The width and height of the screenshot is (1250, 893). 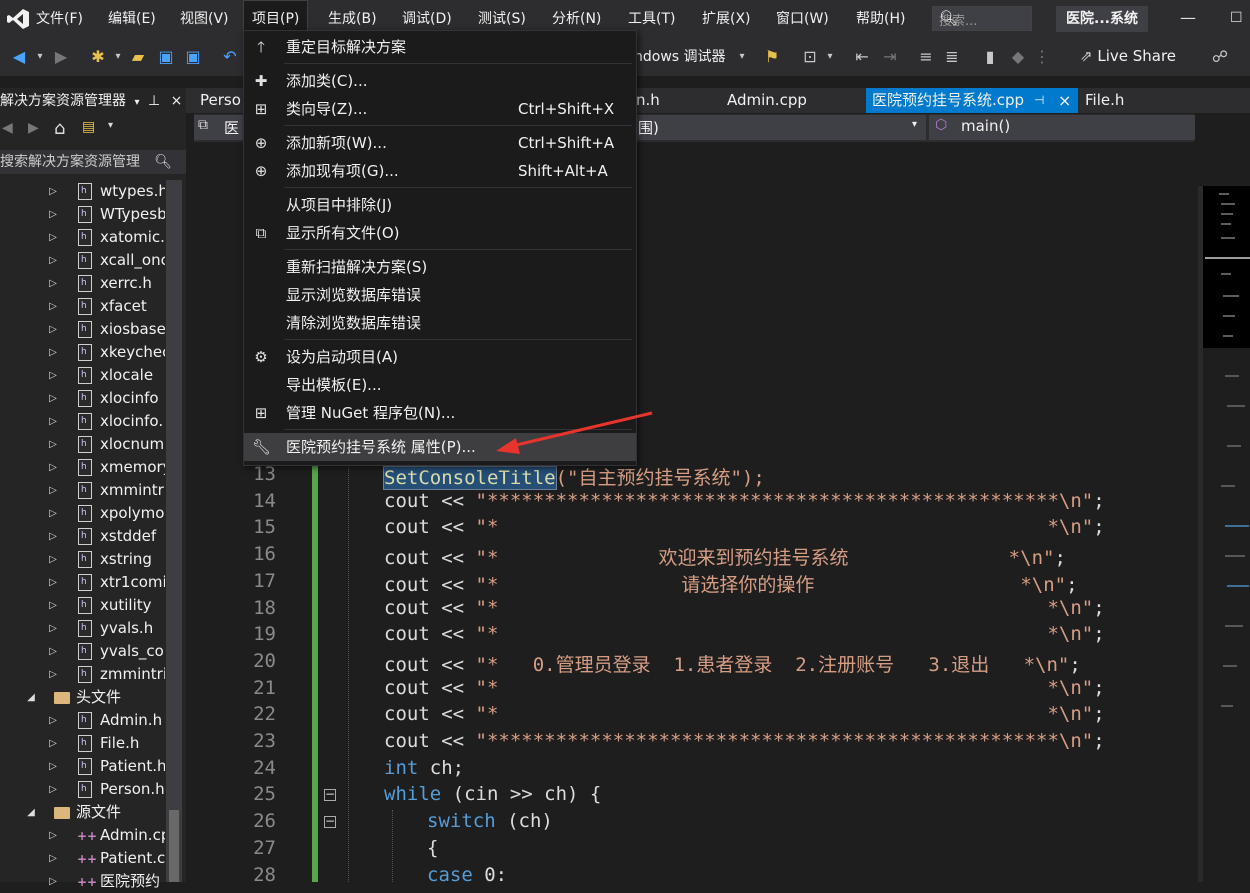 What do you see at coordinates (648, 100) in the screenshot?
I see `tab-admin-h: n.h` at bounding box center [648, 100].